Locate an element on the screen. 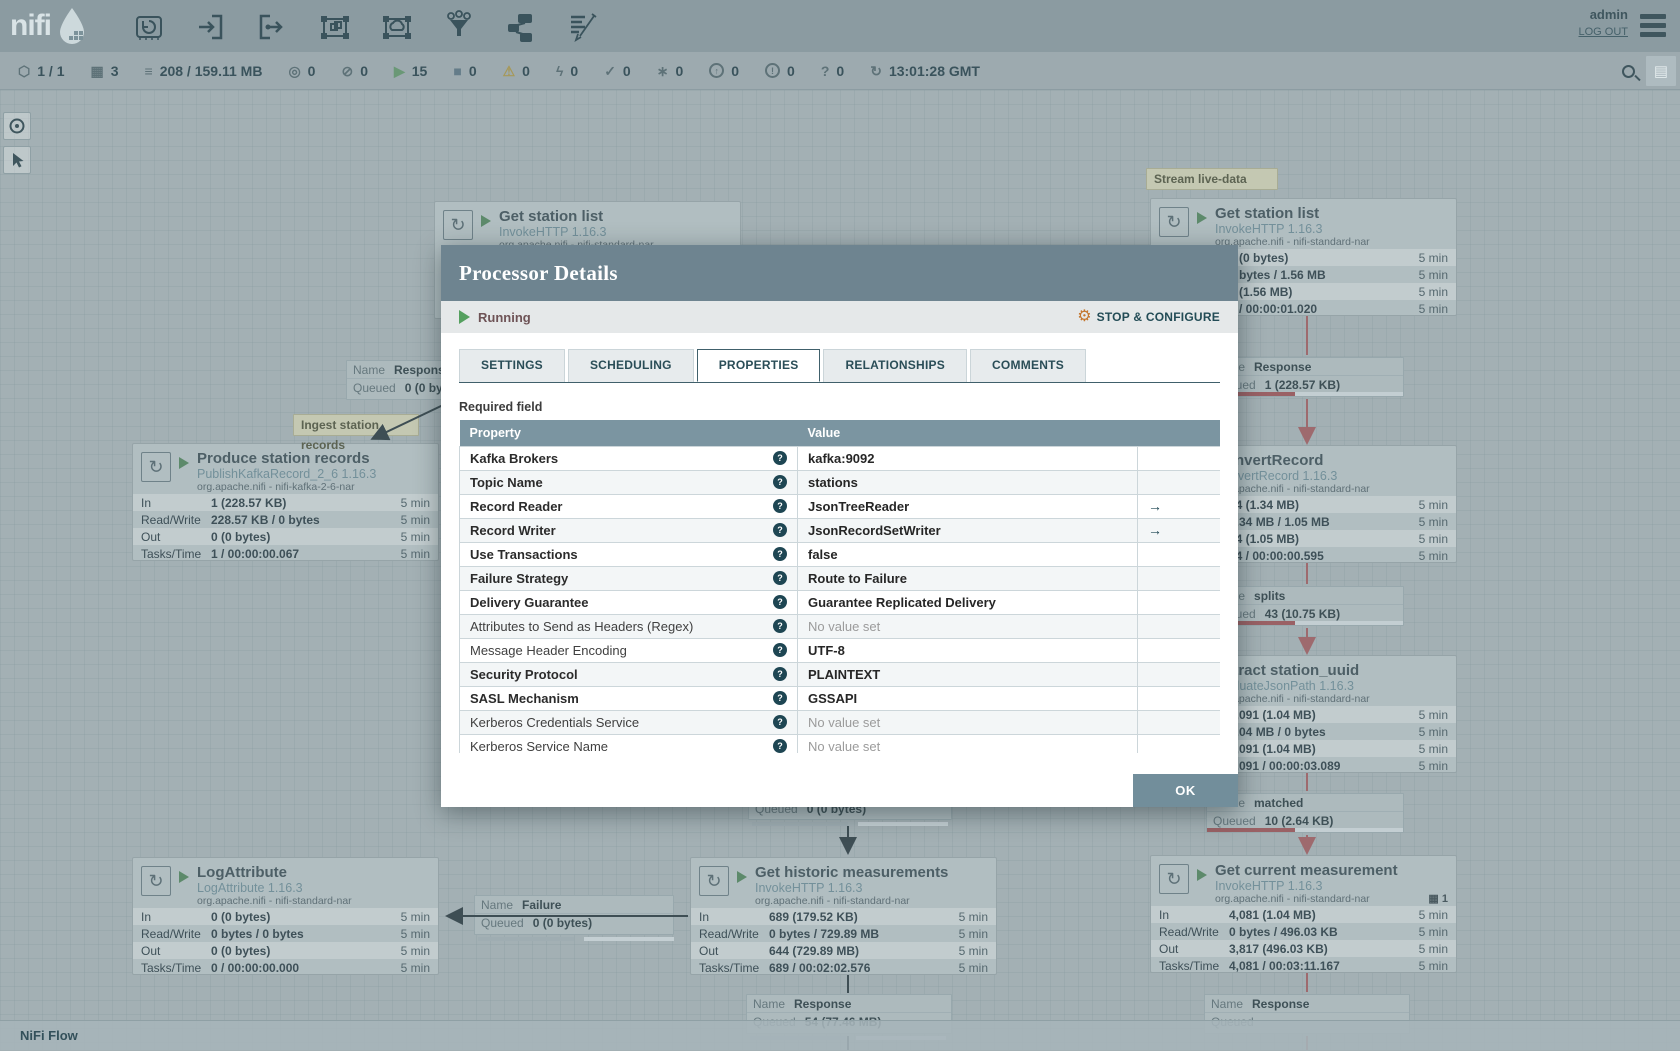 The height and width of the screenshot is (1051, 1680). operate-button is located at coordinates (17, 160).